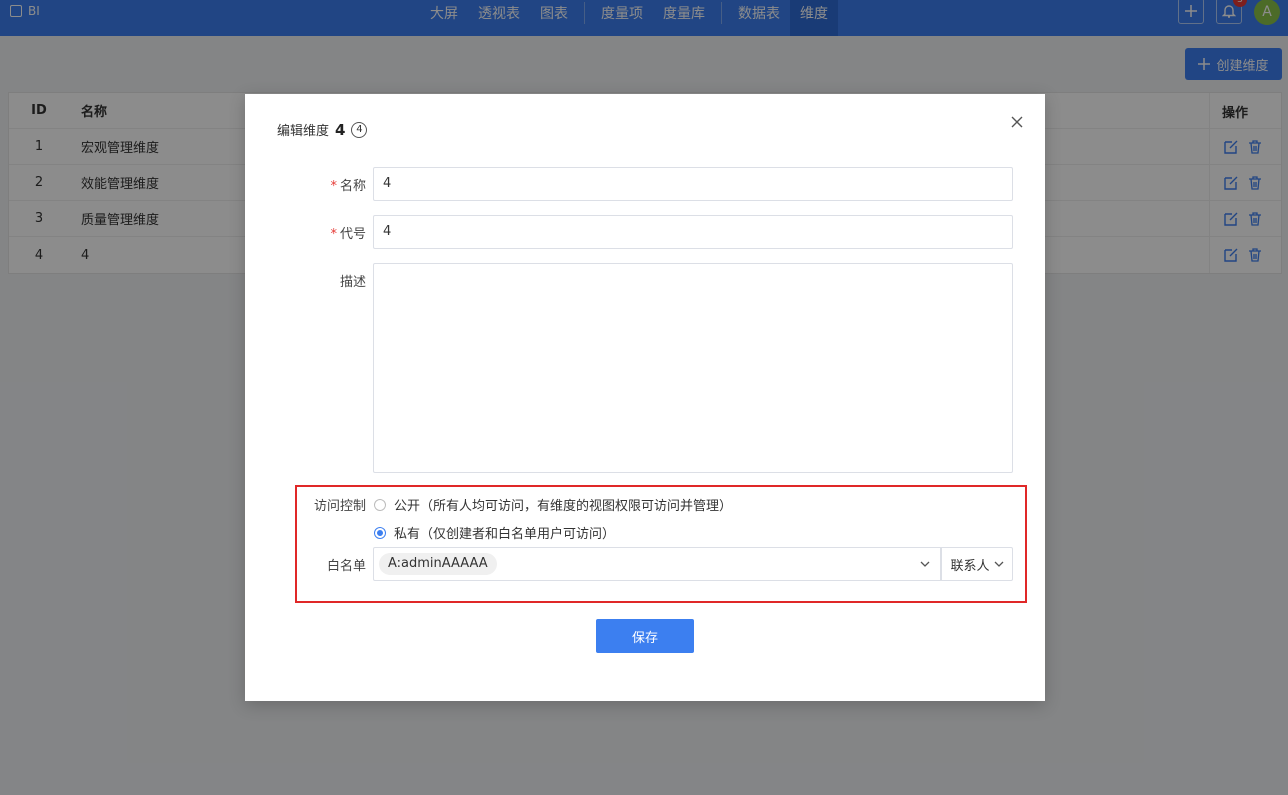 The height and width of the screenshot is (795, 1288). Describe the element at coordinates (303, 131) in the screenshot. I see `dialog-title-prefix: 编辑维度` at that location.